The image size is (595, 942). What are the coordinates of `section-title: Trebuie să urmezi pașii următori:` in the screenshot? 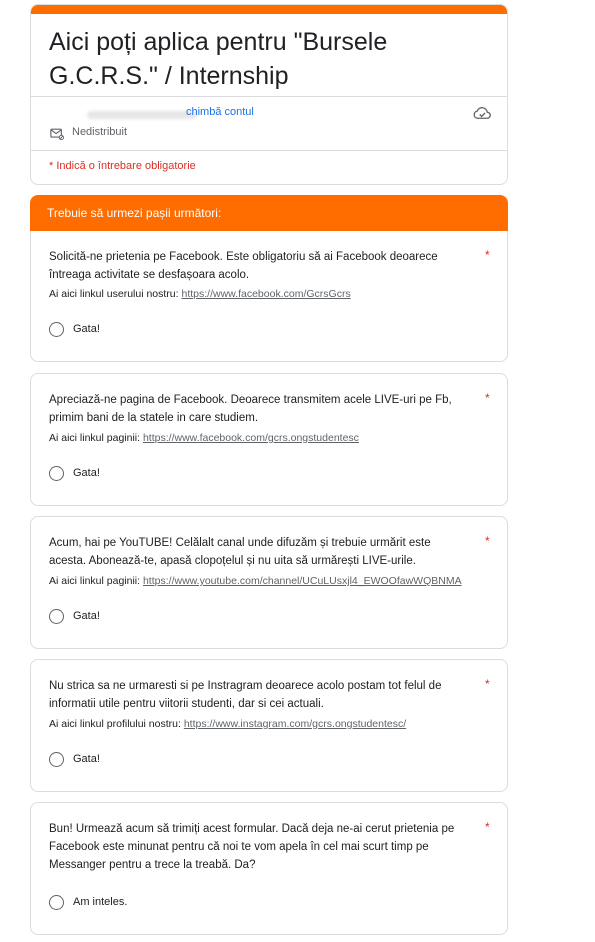 It's located at (134, 213).